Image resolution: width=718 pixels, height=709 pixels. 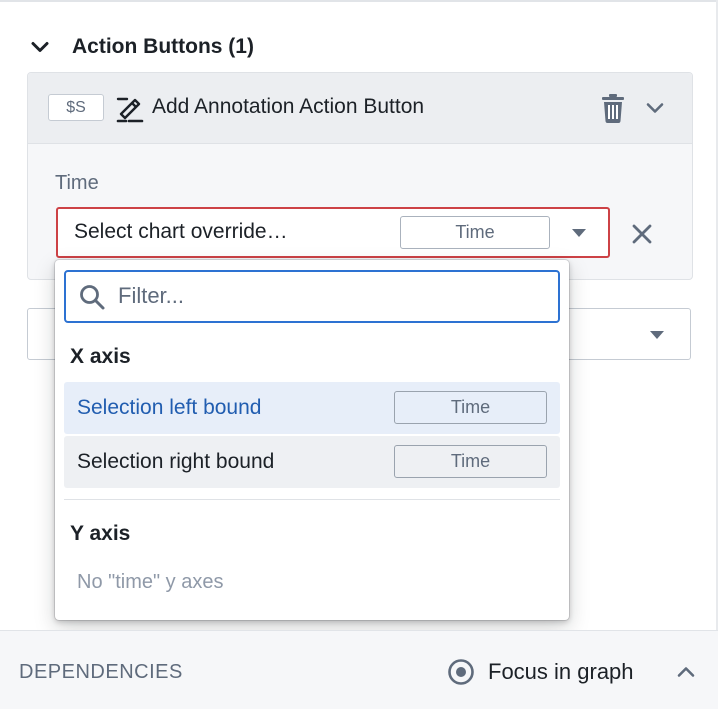 I want to click on filter-field, so click(x=312, y=296).